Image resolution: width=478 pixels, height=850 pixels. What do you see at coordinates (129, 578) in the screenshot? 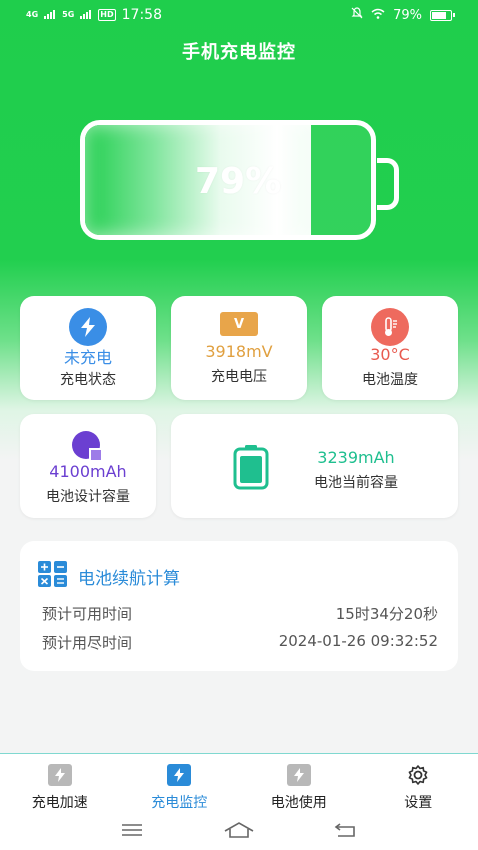
I see `battery-life-title: 电池续航计算` at bounding box center [129, 578].